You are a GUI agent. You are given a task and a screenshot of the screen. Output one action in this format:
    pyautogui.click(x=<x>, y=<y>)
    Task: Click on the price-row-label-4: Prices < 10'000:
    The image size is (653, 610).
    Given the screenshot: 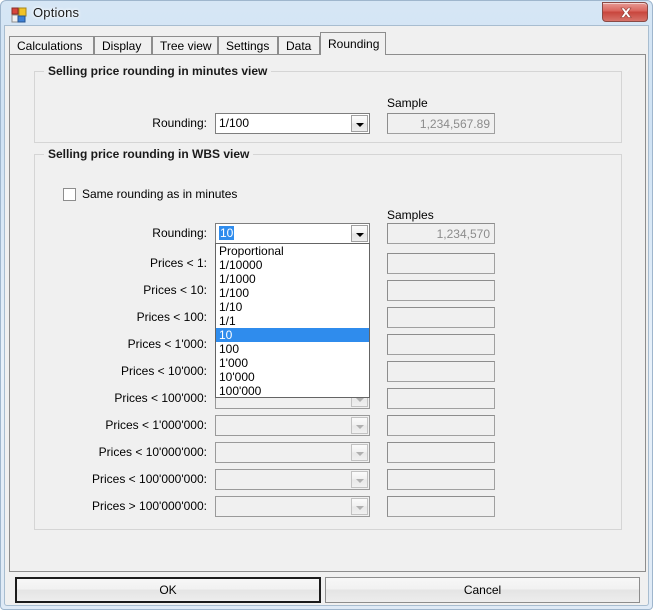 What is the action you would take?
    pyautogui.click(x=163, y=371)
    